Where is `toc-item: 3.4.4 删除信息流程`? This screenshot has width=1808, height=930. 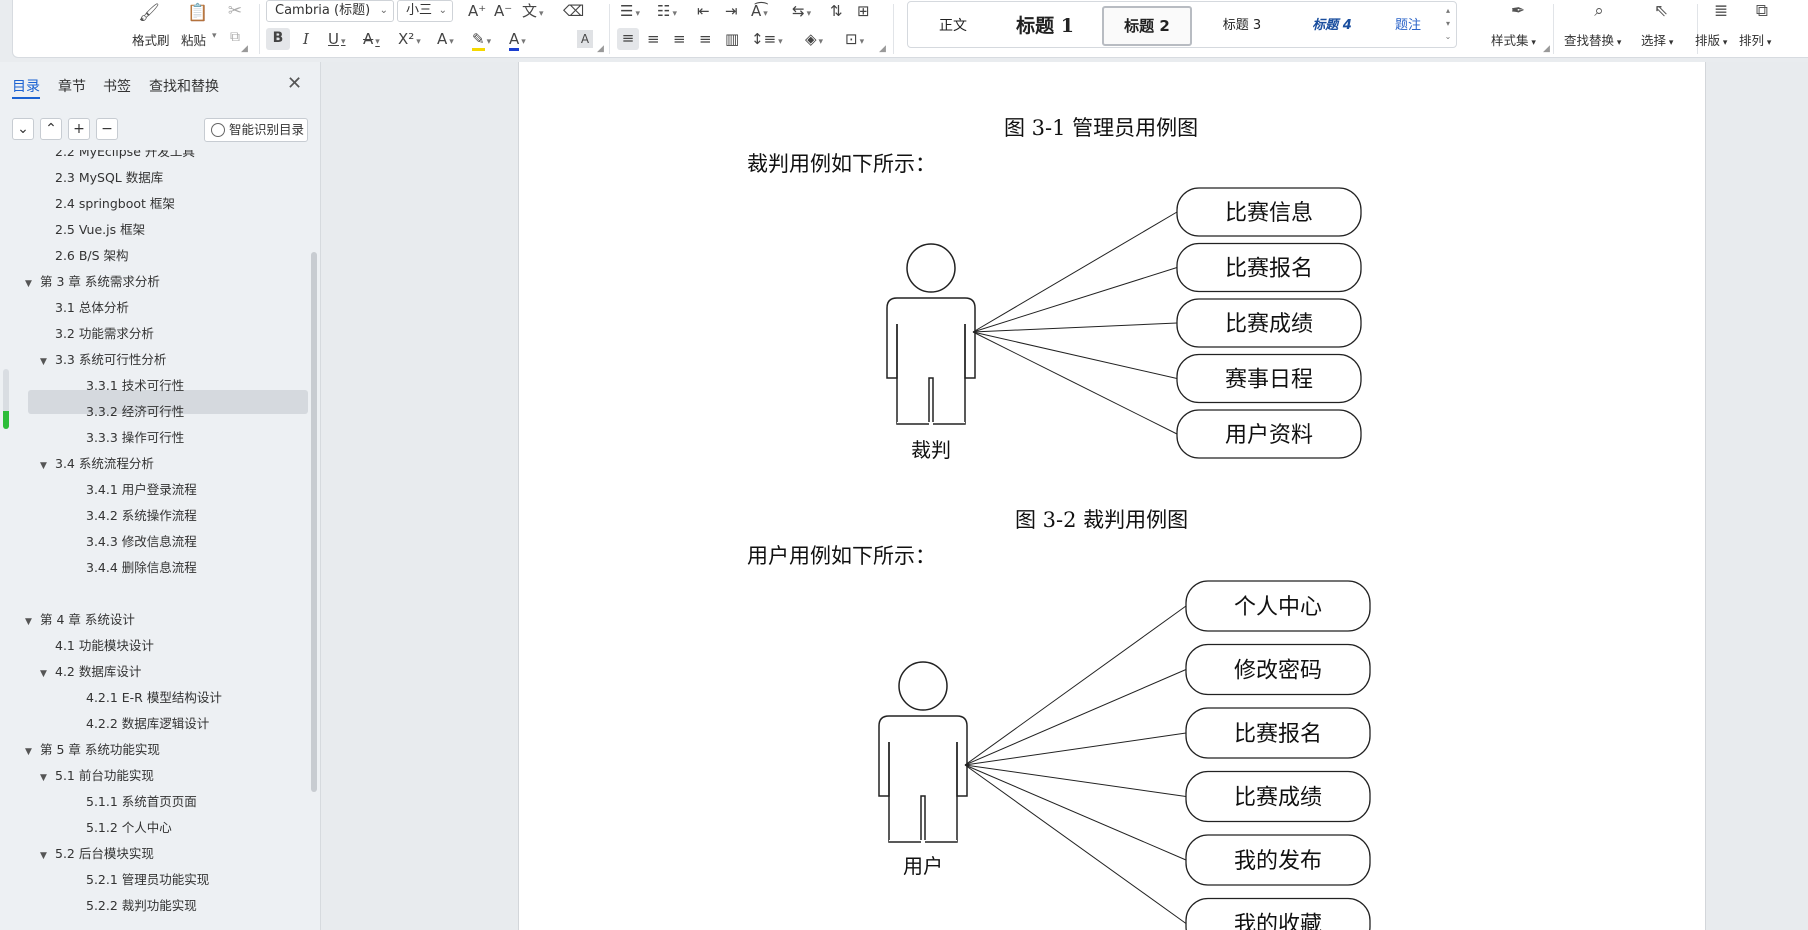
toc-item: 3.4.4 删除信息流程 is located at coordinates (141, 568).